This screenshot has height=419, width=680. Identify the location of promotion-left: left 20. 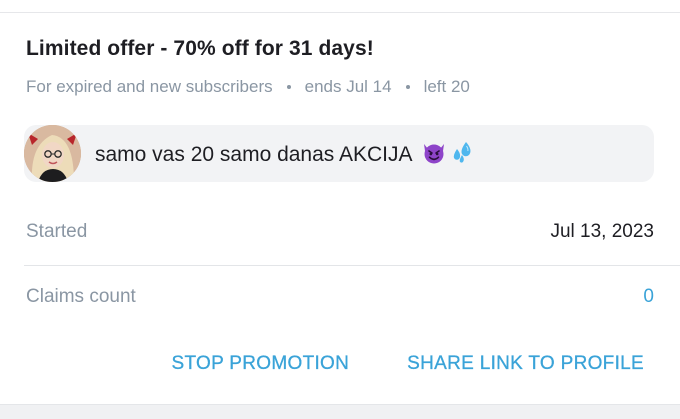
(446, 86).